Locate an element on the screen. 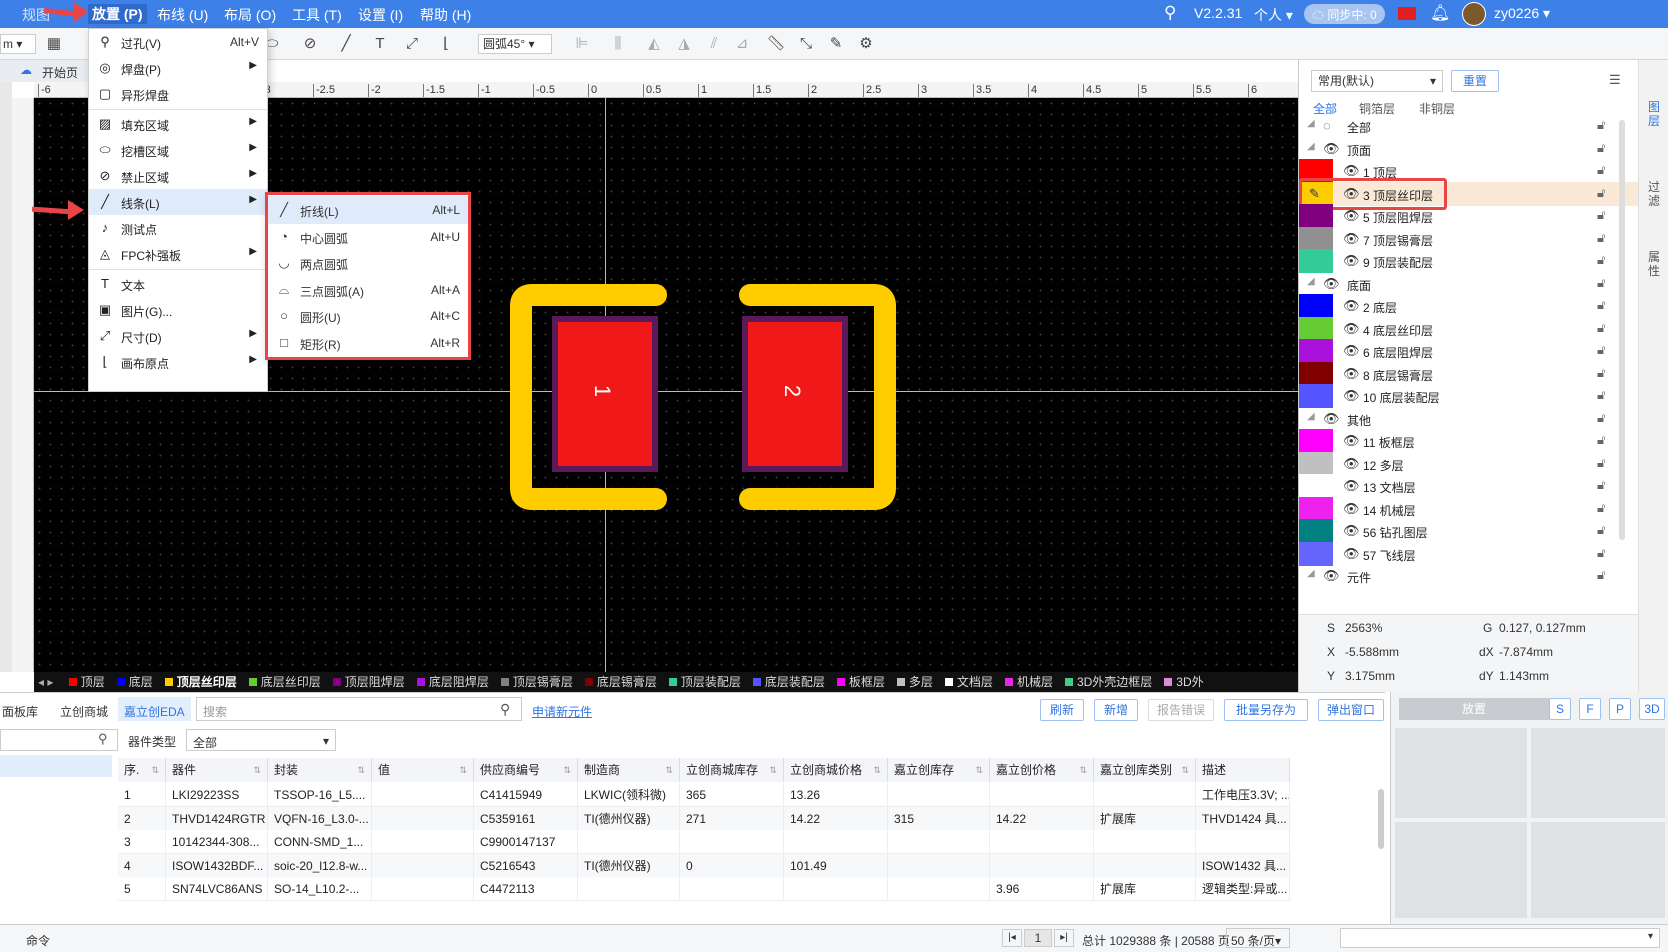 This screenshot has width=1668, height=952. layer-preset-select: 常用(默认) ▾ is located at coordinates (1377, 81).